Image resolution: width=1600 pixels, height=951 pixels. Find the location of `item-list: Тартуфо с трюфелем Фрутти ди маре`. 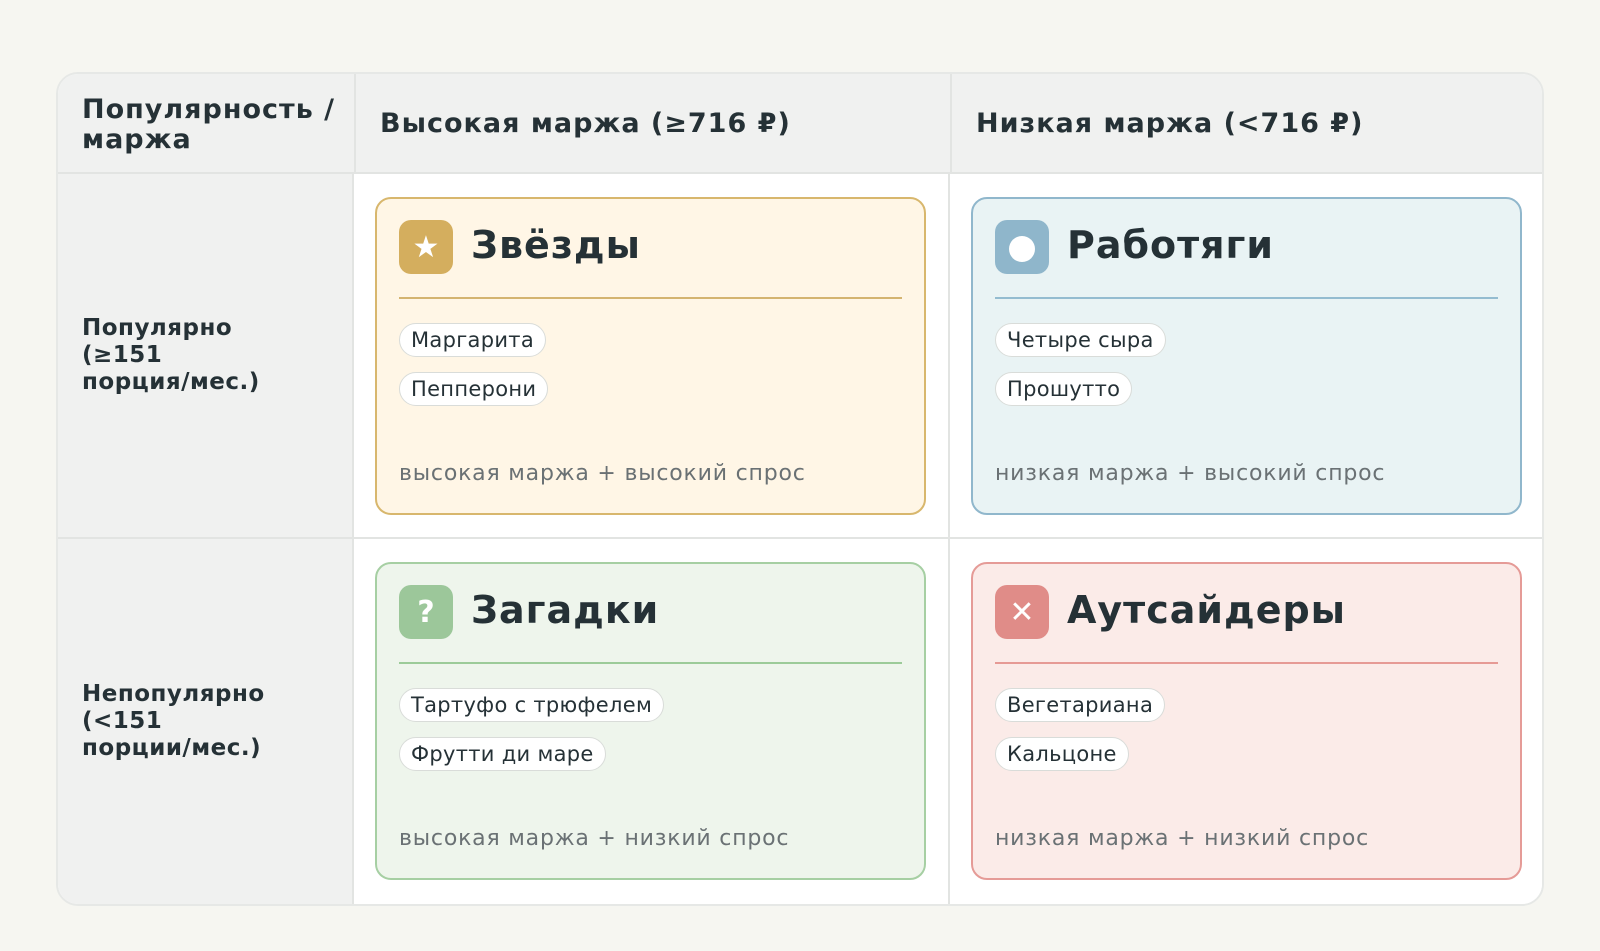

item-list: Тартуфо с трюфелем Фрутти ди маре is located at coordinates (532, 729).